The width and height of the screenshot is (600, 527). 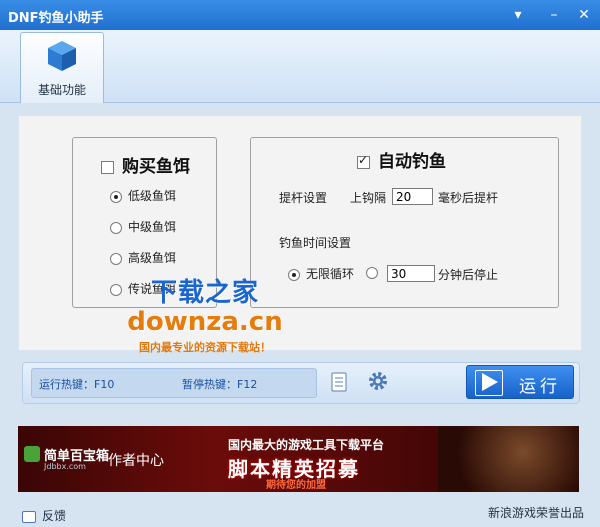 What do you see at coordinates (300, 15) in the screenshot?
I see `title-bar: DNF钓鱼小助手 ▾ – ✕` at bounding box center [300, 15].